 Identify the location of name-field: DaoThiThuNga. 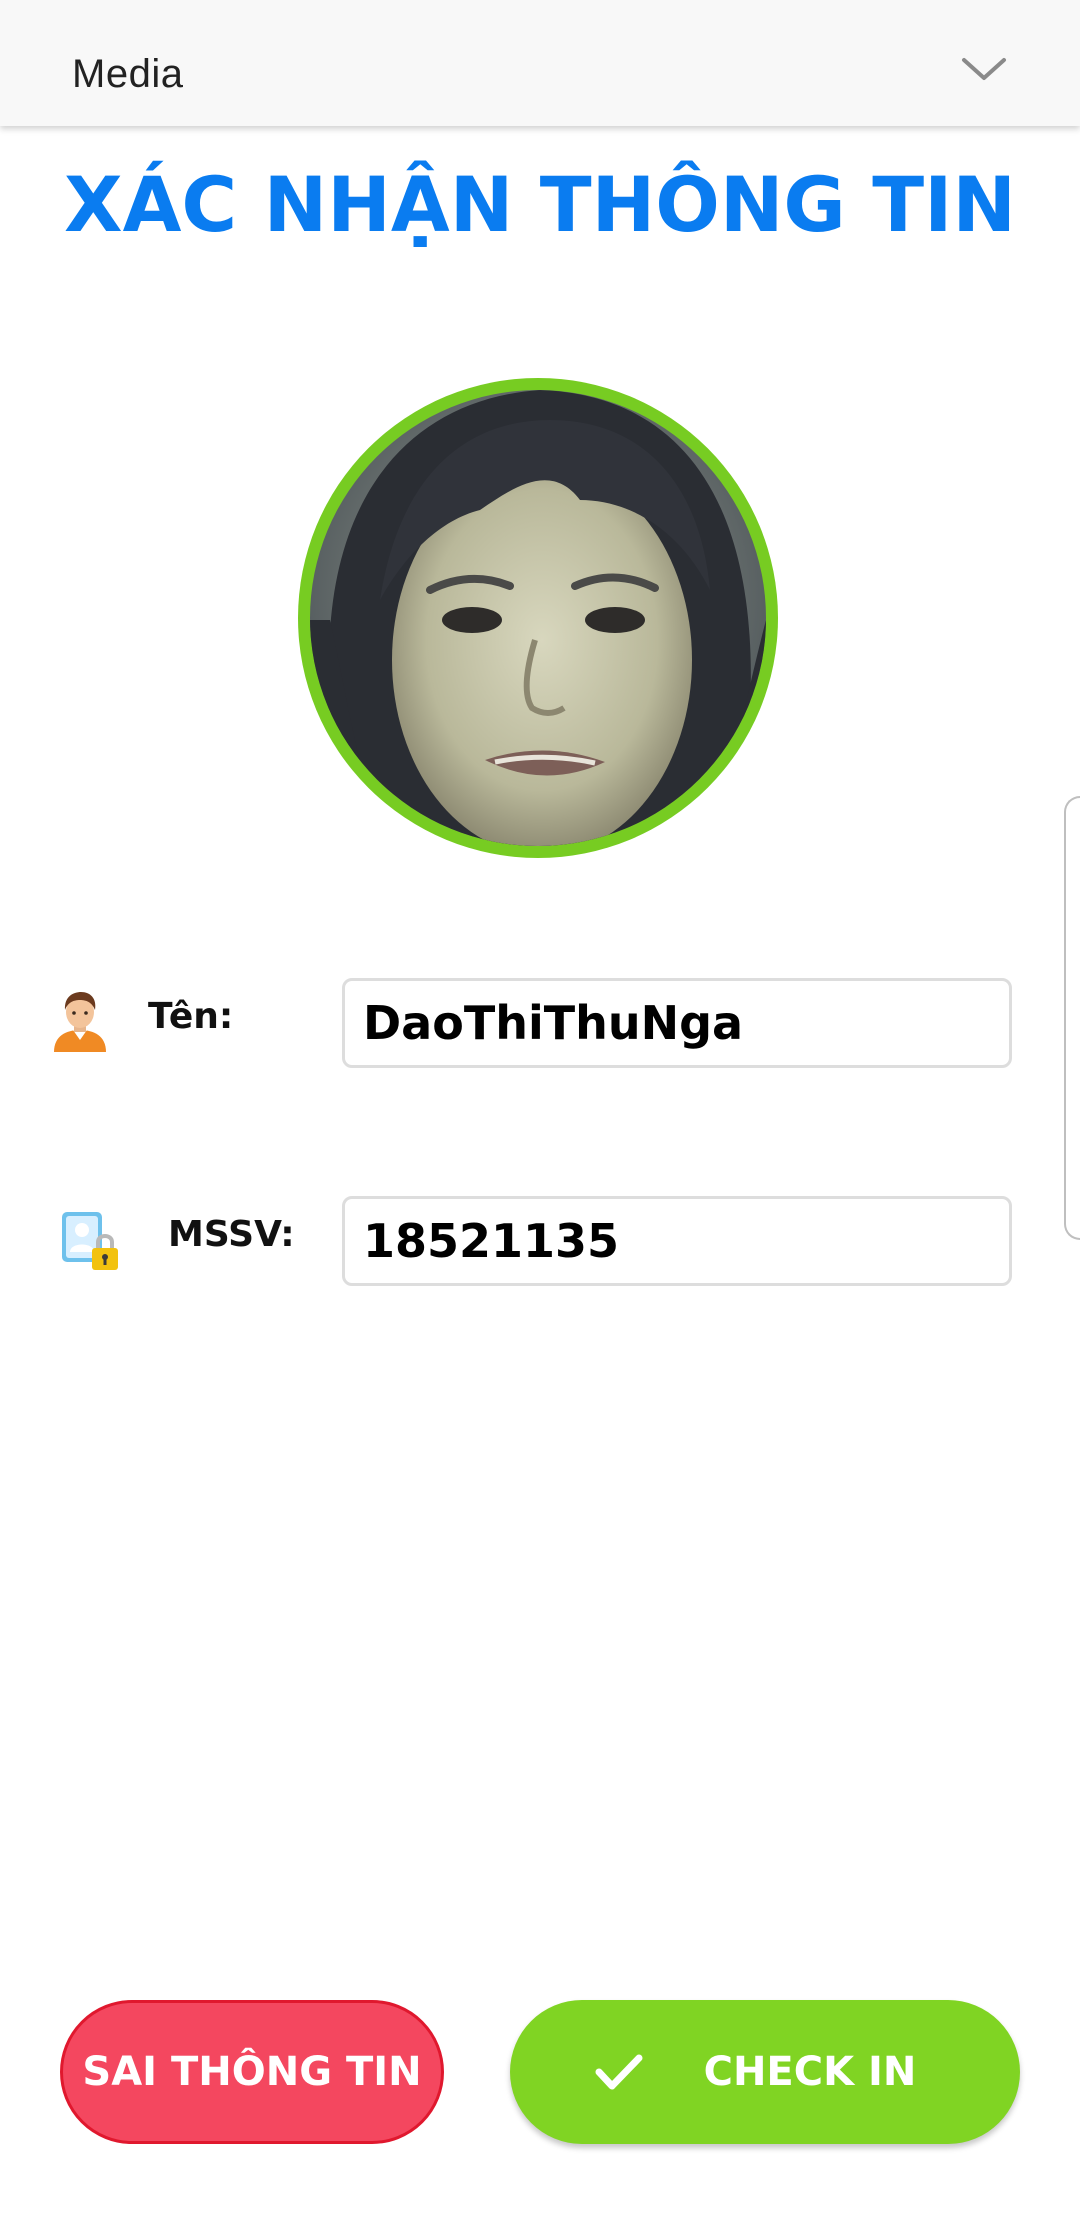
(677, 1023).